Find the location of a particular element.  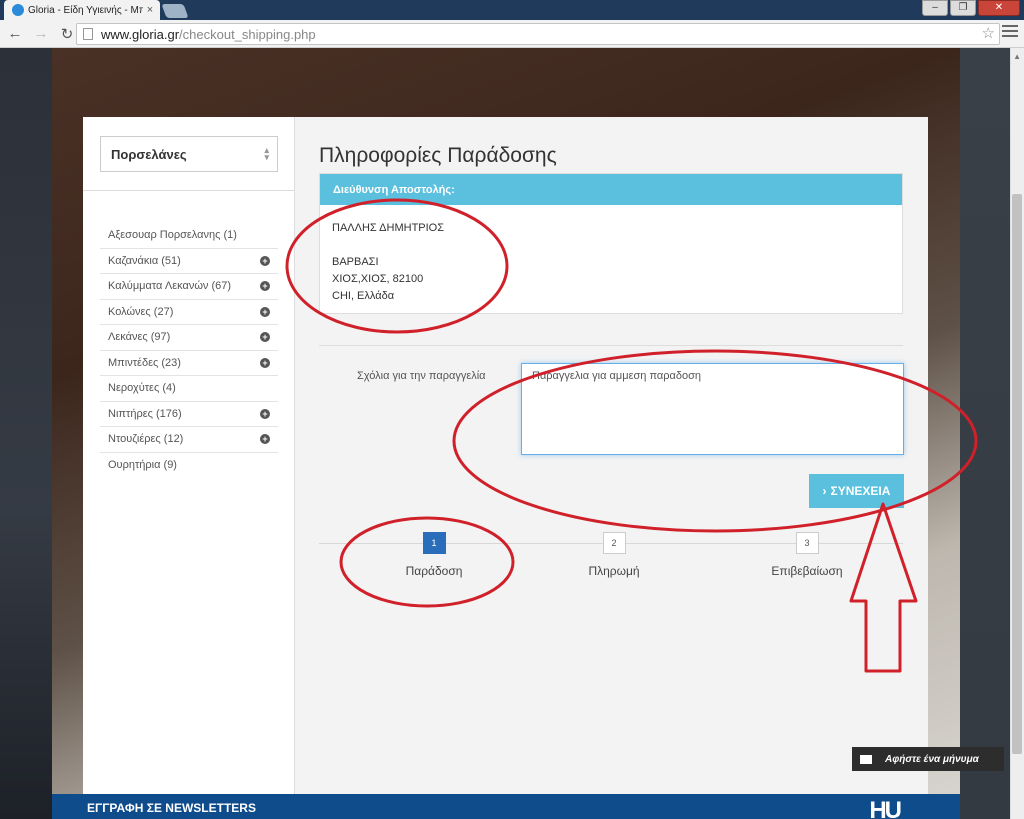

address-line3: CHI, Ελλάδα is located at coordinates (363, 296).